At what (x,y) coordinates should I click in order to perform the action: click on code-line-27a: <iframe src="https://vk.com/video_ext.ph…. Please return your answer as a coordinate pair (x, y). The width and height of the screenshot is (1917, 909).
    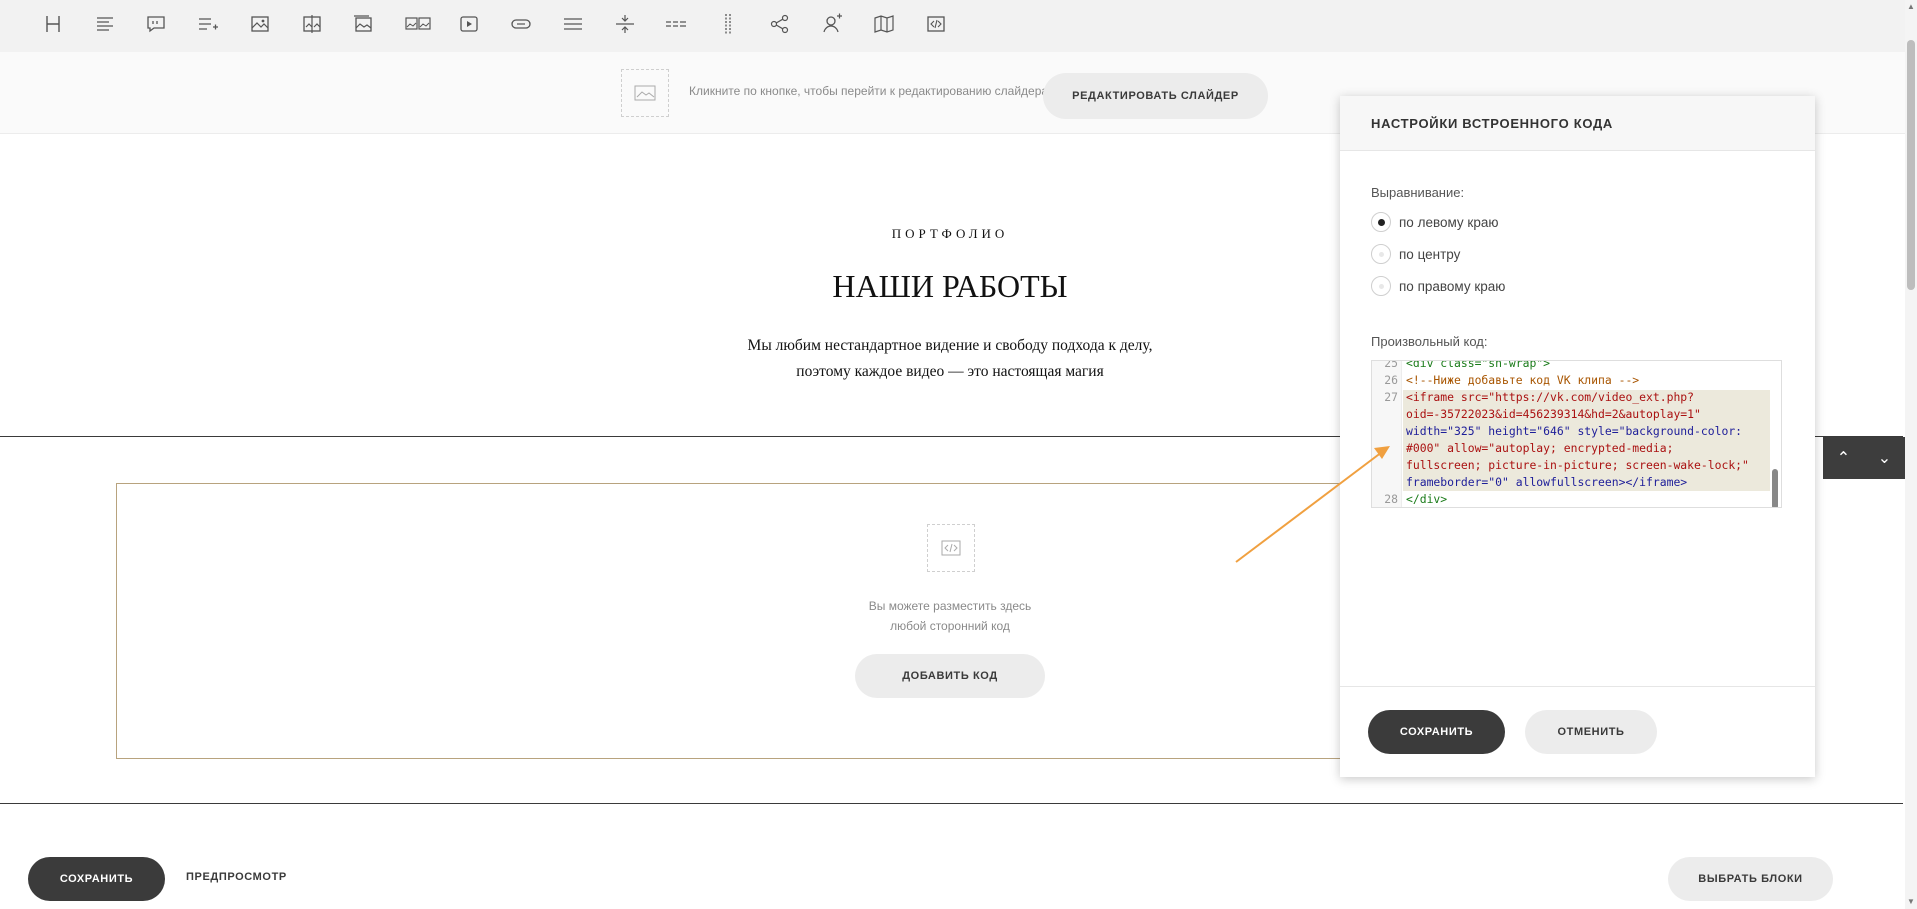
    Looking at the image, I should click on (1550, 397).